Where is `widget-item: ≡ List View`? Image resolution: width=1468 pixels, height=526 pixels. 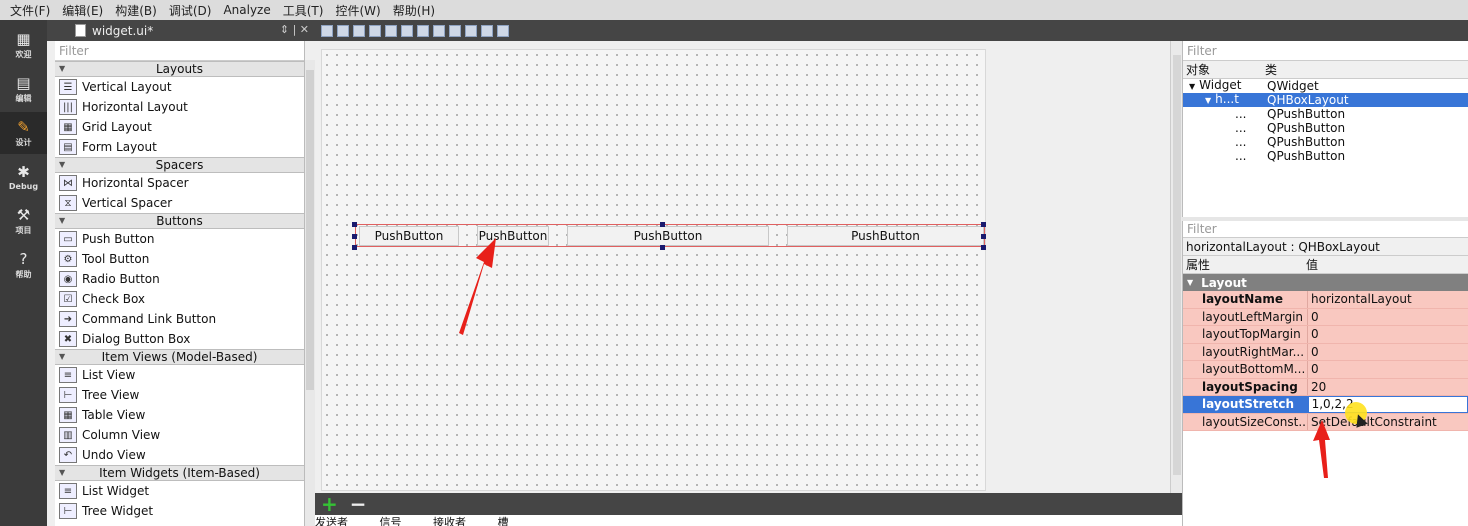
widget-item: ≡ List View is located at coordinates (179, 375).